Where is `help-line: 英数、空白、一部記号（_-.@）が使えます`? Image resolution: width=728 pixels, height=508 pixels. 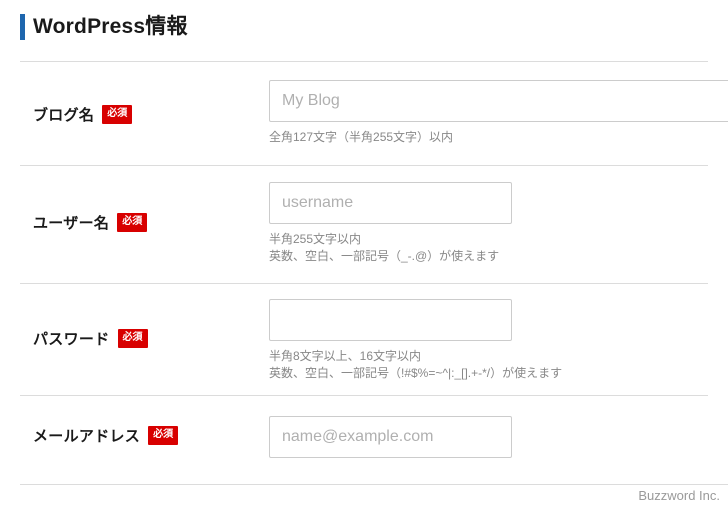 help-line: 英数、空白、一部記号（_-.@）が使えます is located at coordinates (384, 256).